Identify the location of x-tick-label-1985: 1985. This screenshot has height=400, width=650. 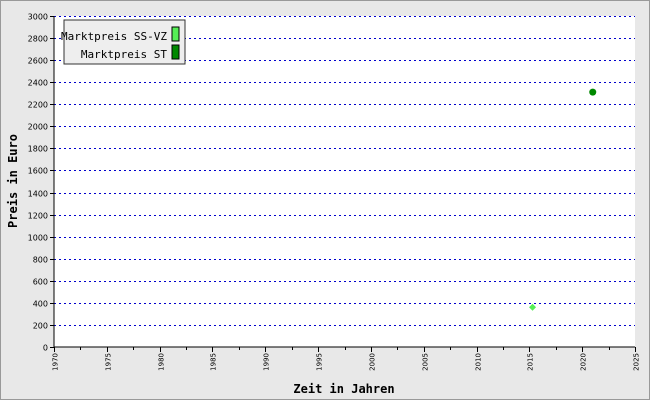
(214, 362).